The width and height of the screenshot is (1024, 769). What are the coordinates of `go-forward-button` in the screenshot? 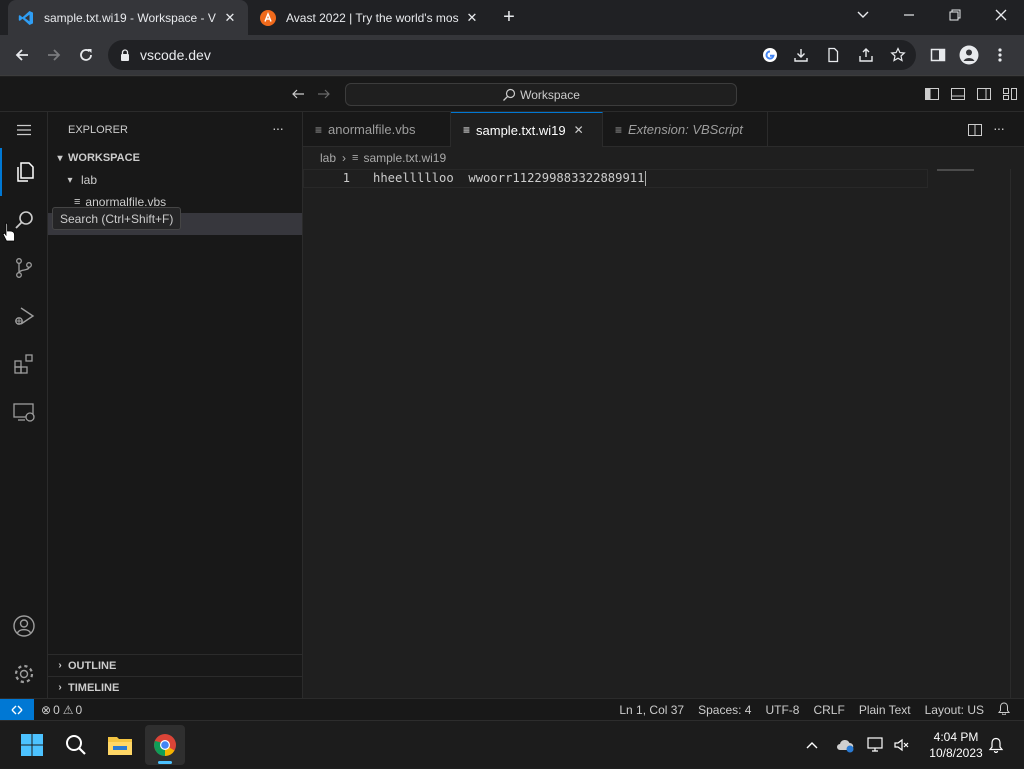 It's located at (324, 94).